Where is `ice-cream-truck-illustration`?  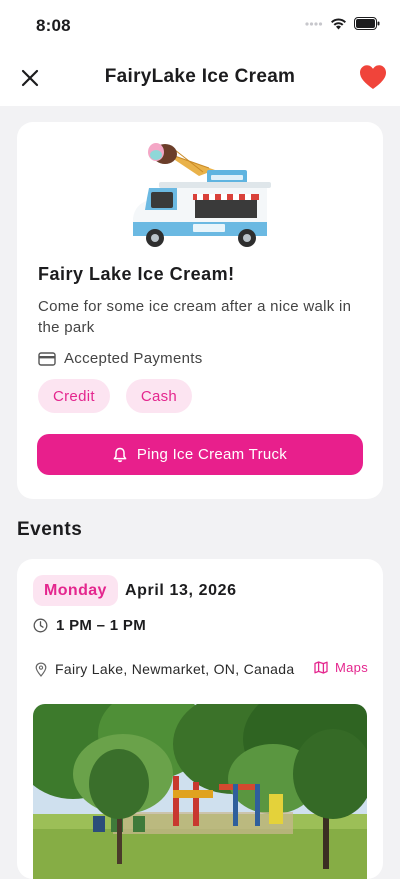
ice-cream-truck-illustration is located at coordinates (202, 195).